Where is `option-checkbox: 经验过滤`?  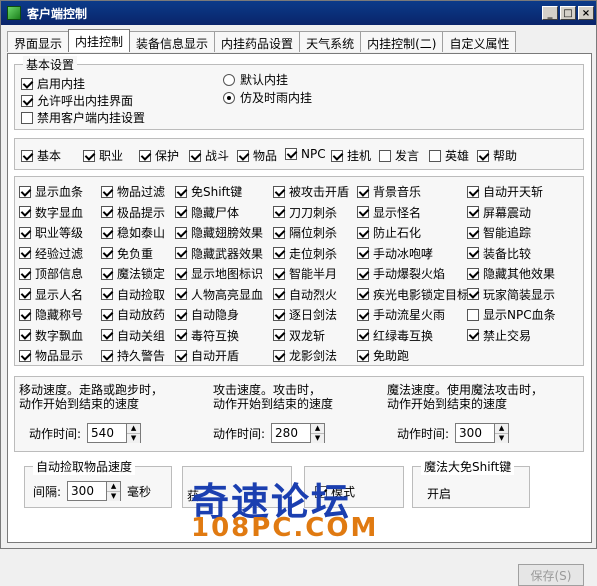 option-checkbox: 经验过滤 is located at coordinates (51, 253).